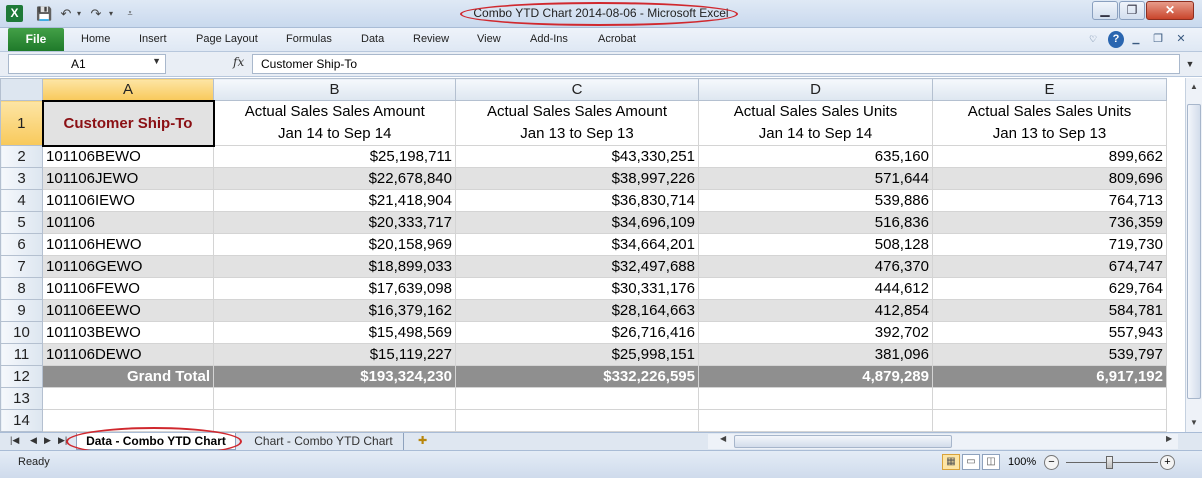 The image size is (1202, 478). What do you see at coordinates (1049, 354) in the screenshot?
I see `value-cell: 539,797` at bounding box center [1049, 354].